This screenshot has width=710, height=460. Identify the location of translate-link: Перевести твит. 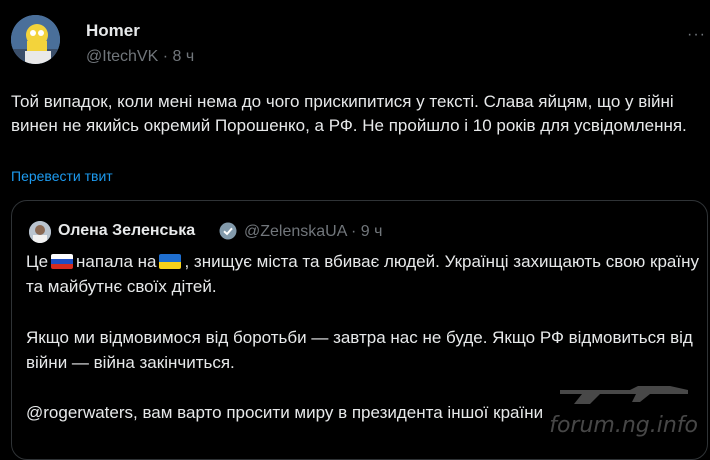
(62, 176).